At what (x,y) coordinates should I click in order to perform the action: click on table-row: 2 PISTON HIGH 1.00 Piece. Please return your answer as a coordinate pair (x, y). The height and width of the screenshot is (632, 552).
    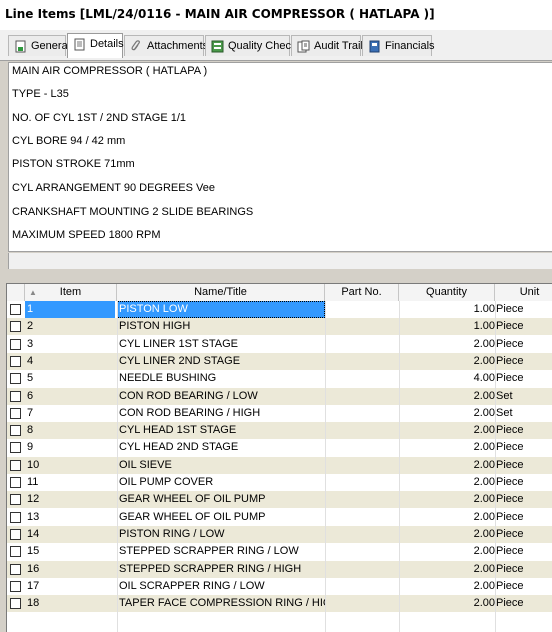
    Looking at the image, I should click on (279, 327).